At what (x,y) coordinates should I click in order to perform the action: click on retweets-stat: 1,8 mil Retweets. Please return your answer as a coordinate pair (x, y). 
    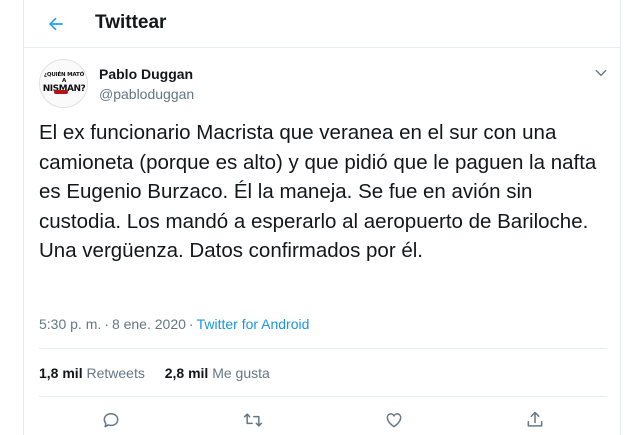
    Looking at the image, I should click on (92, 373).